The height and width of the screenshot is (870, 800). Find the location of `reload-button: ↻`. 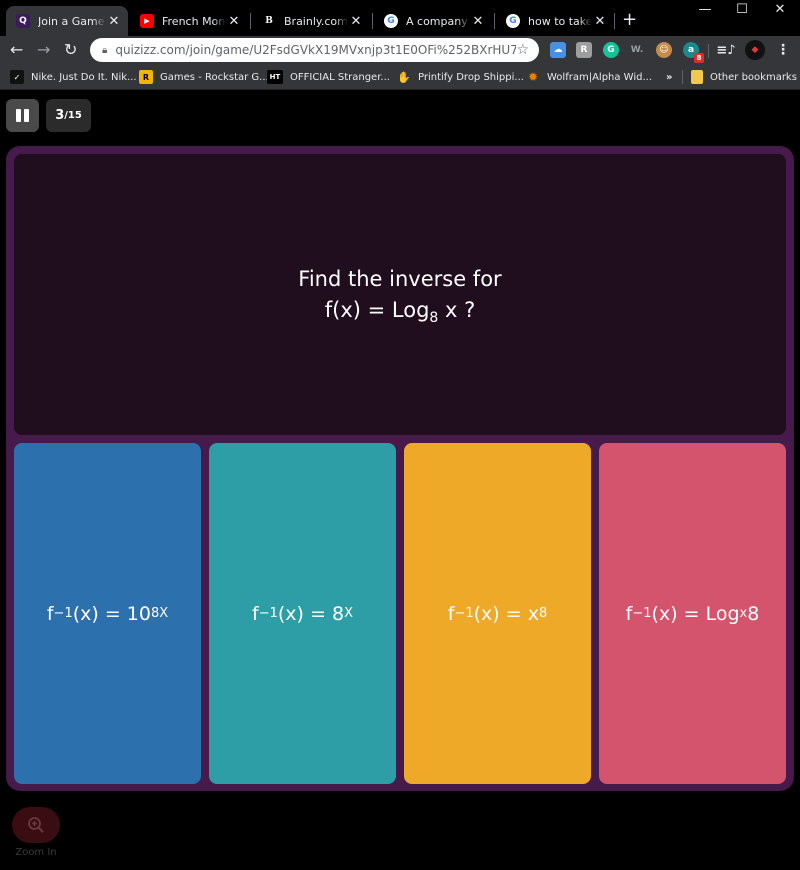

reload-button: ↻ is located at coordinates (70, 49).